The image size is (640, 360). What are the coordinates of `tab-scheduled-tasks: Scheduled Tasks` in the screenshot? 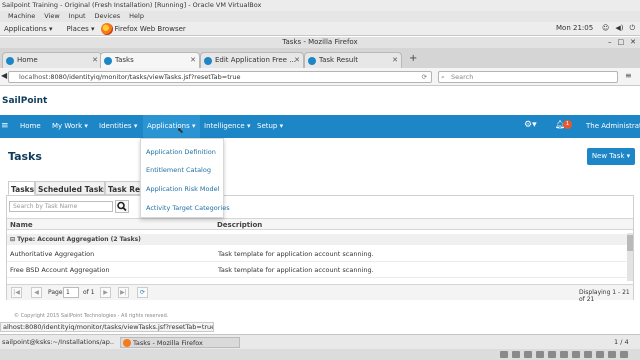 It's located at (70, 188).